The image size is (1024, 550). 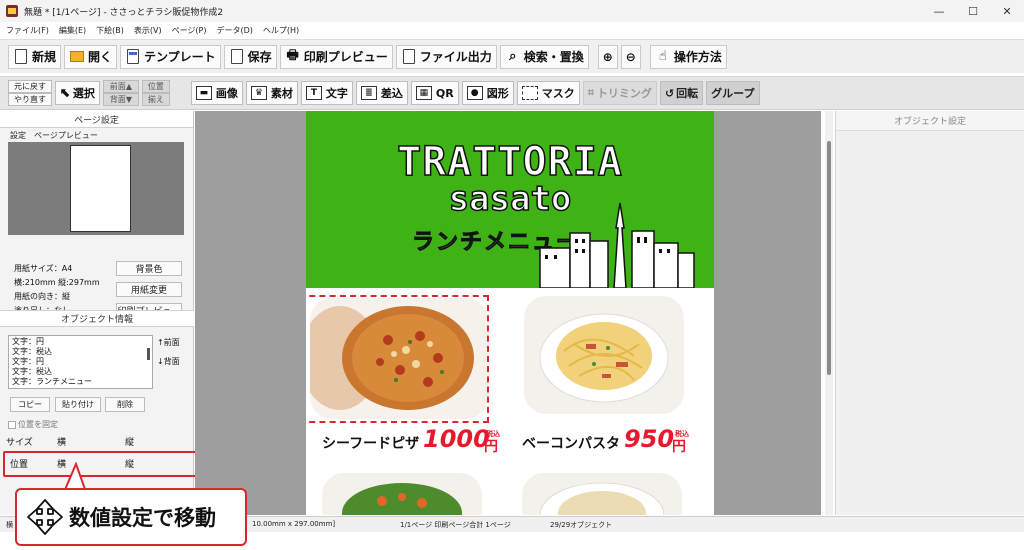 I want to click on checkbox-box, so click(x=12, y=424).